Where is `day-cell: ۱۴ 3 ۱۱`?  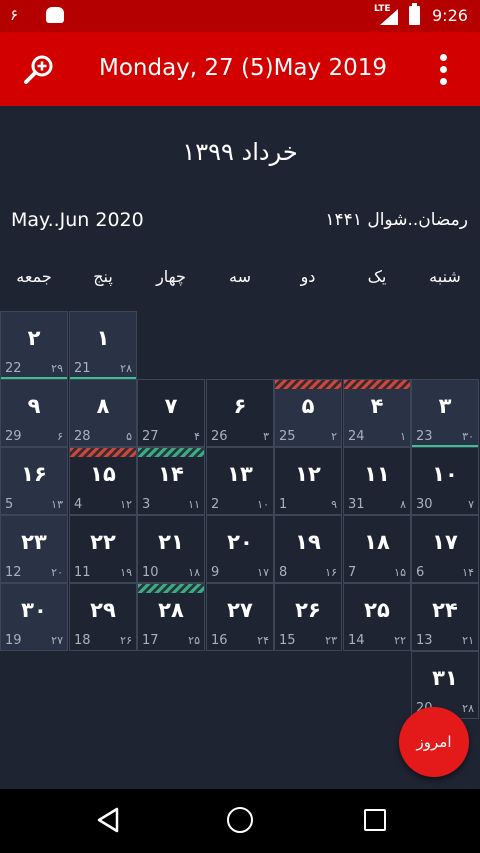 day-cell: ۱۴ 3 ۱۱ is located at coordinates (171, 481).